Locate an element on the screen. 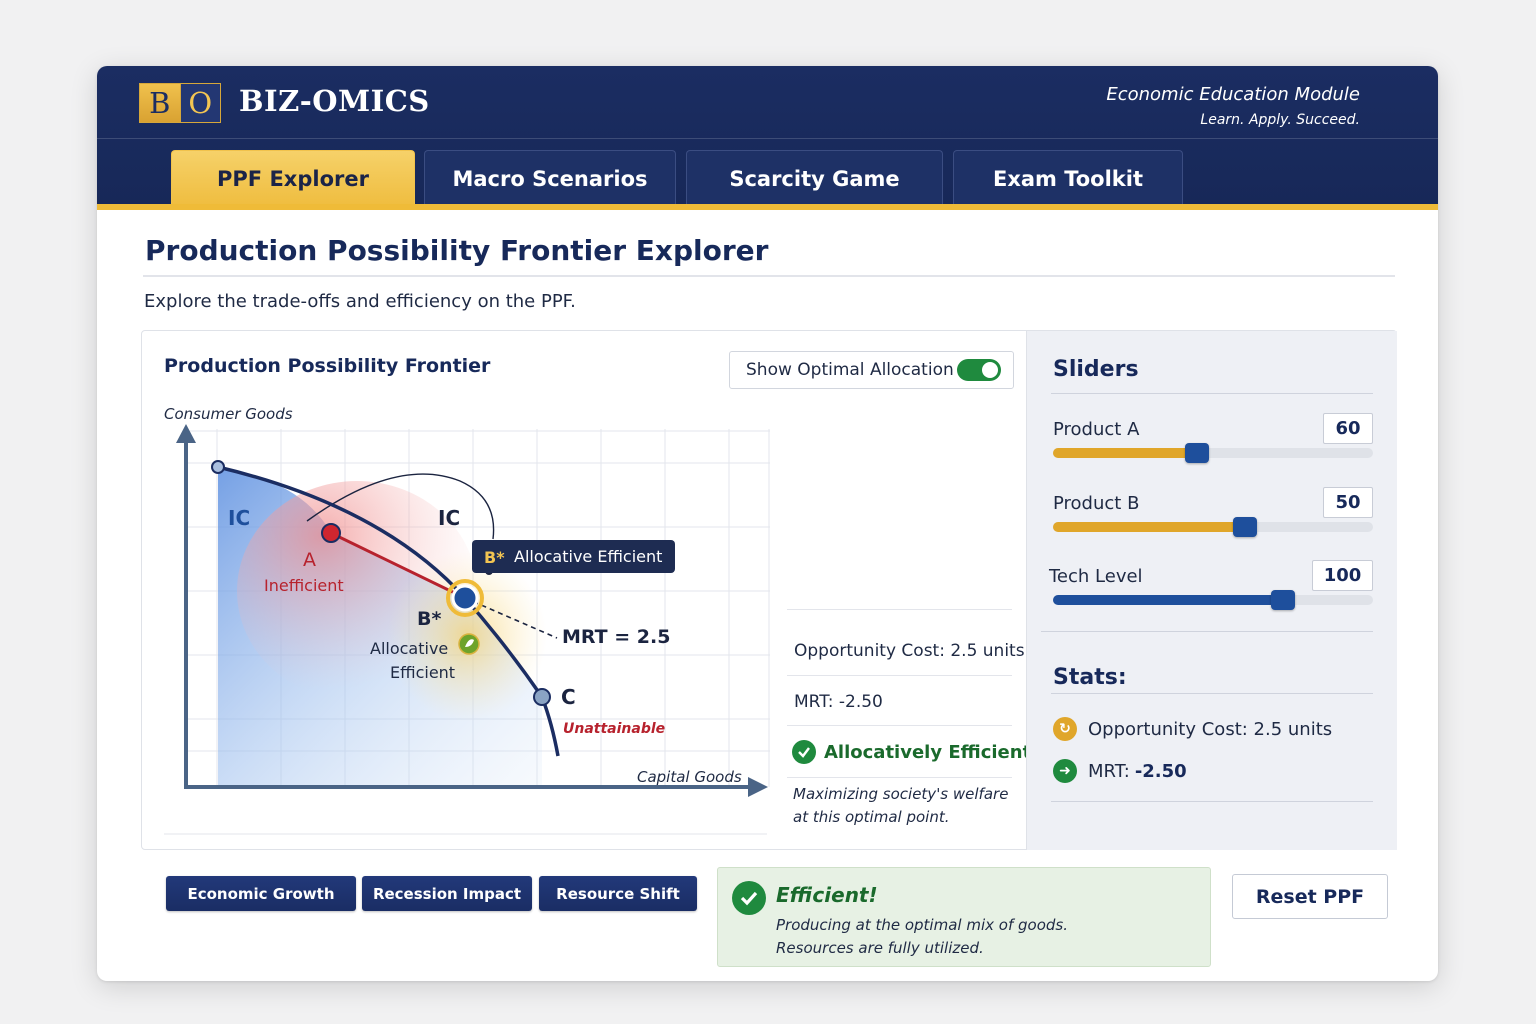  tab-ppf-explorer: PPF Explorer is located at coordinates (293, 178).